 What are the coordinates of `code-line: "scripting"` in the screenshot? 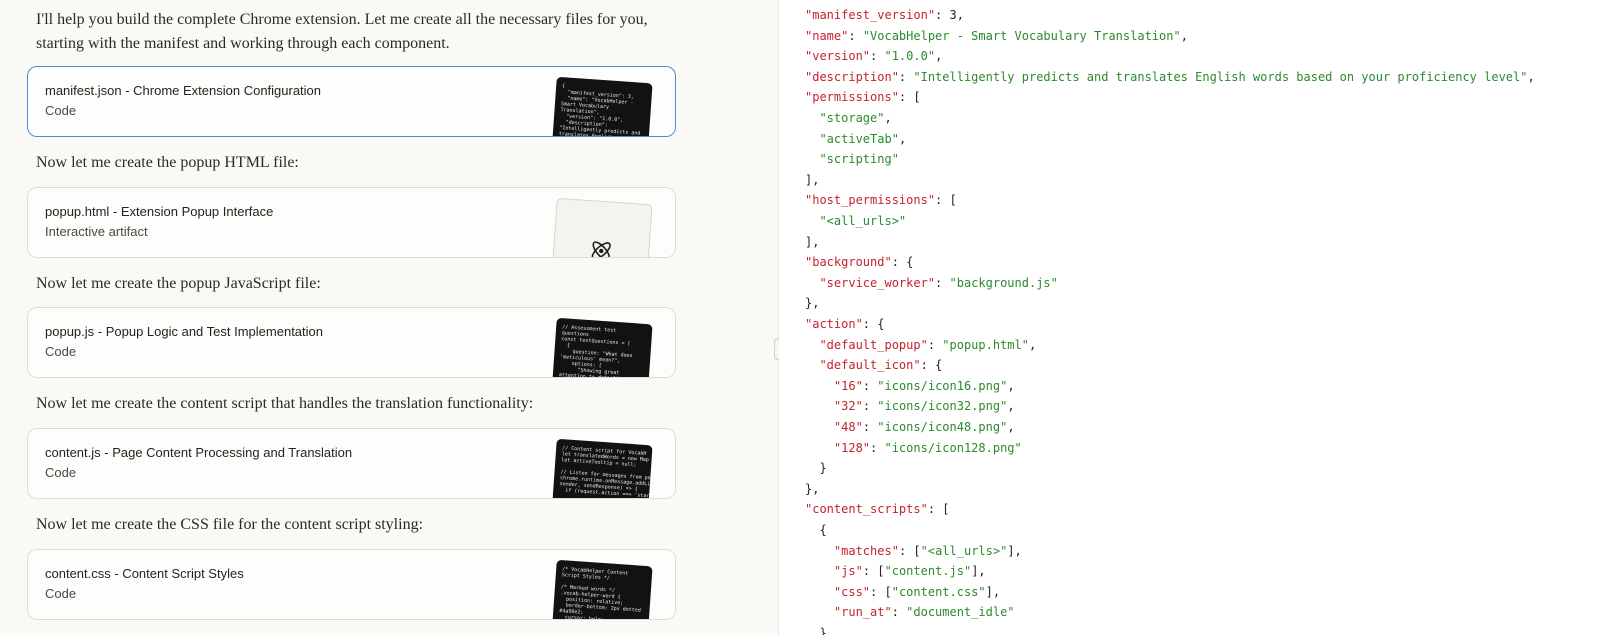 It's located at (851, 159).